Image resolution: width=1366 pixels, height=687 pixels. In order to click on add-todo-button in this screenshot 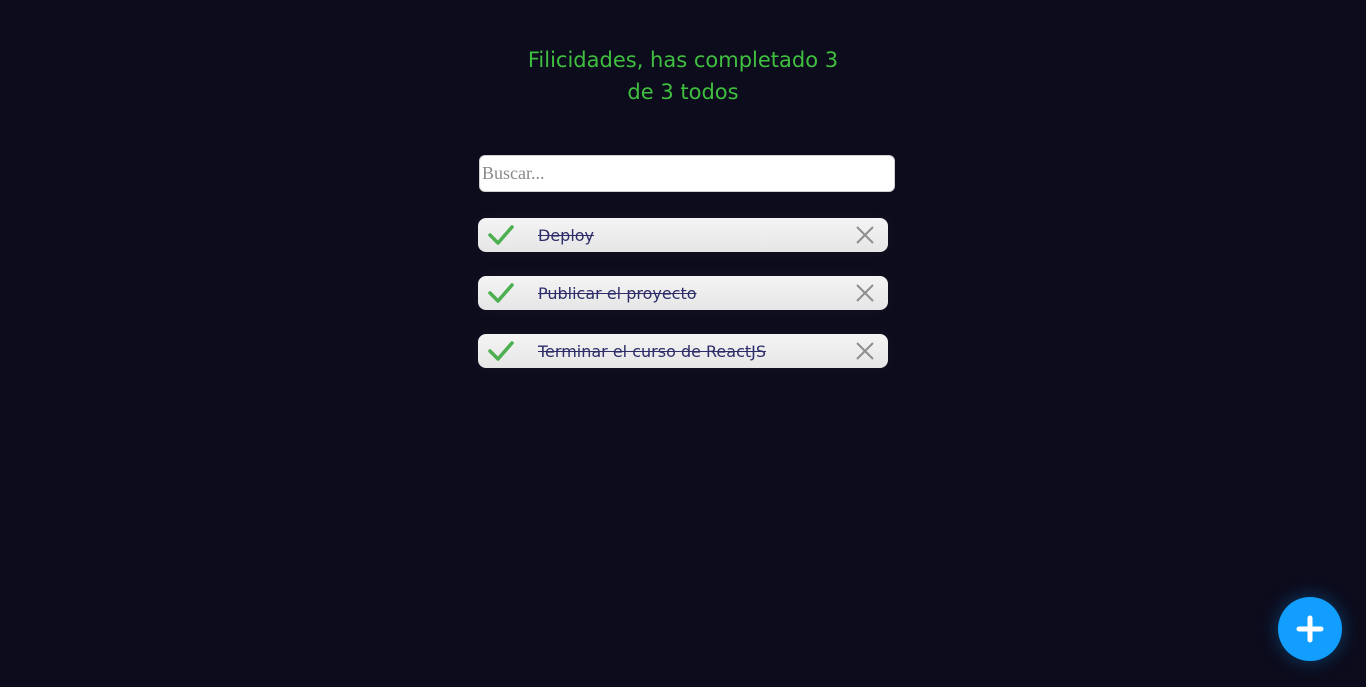, I will do `click(1310, 629)`.